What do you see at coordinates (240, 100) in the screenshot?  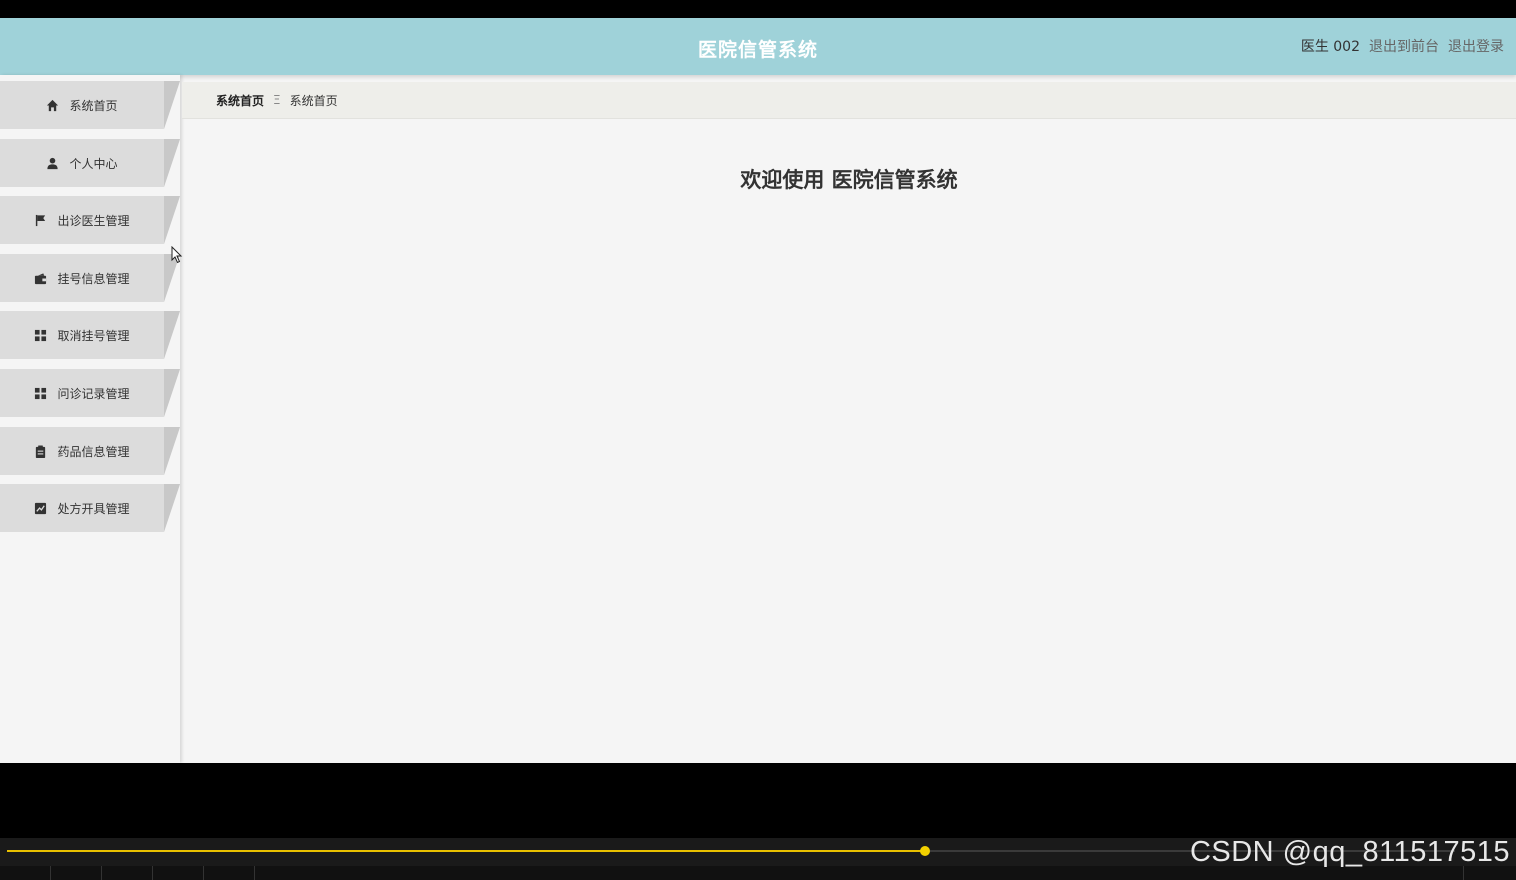 I see `breadcrumb-home: 系统首页` at bounding box center [240, 100].